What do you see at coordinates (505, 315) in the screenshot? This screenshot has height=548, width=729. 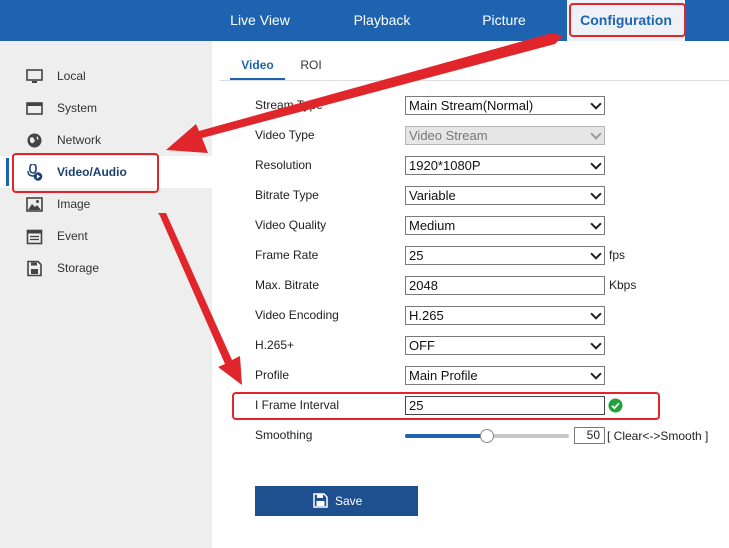 I see `video-encoding-select: H.265` at bounding box center [505, 315].